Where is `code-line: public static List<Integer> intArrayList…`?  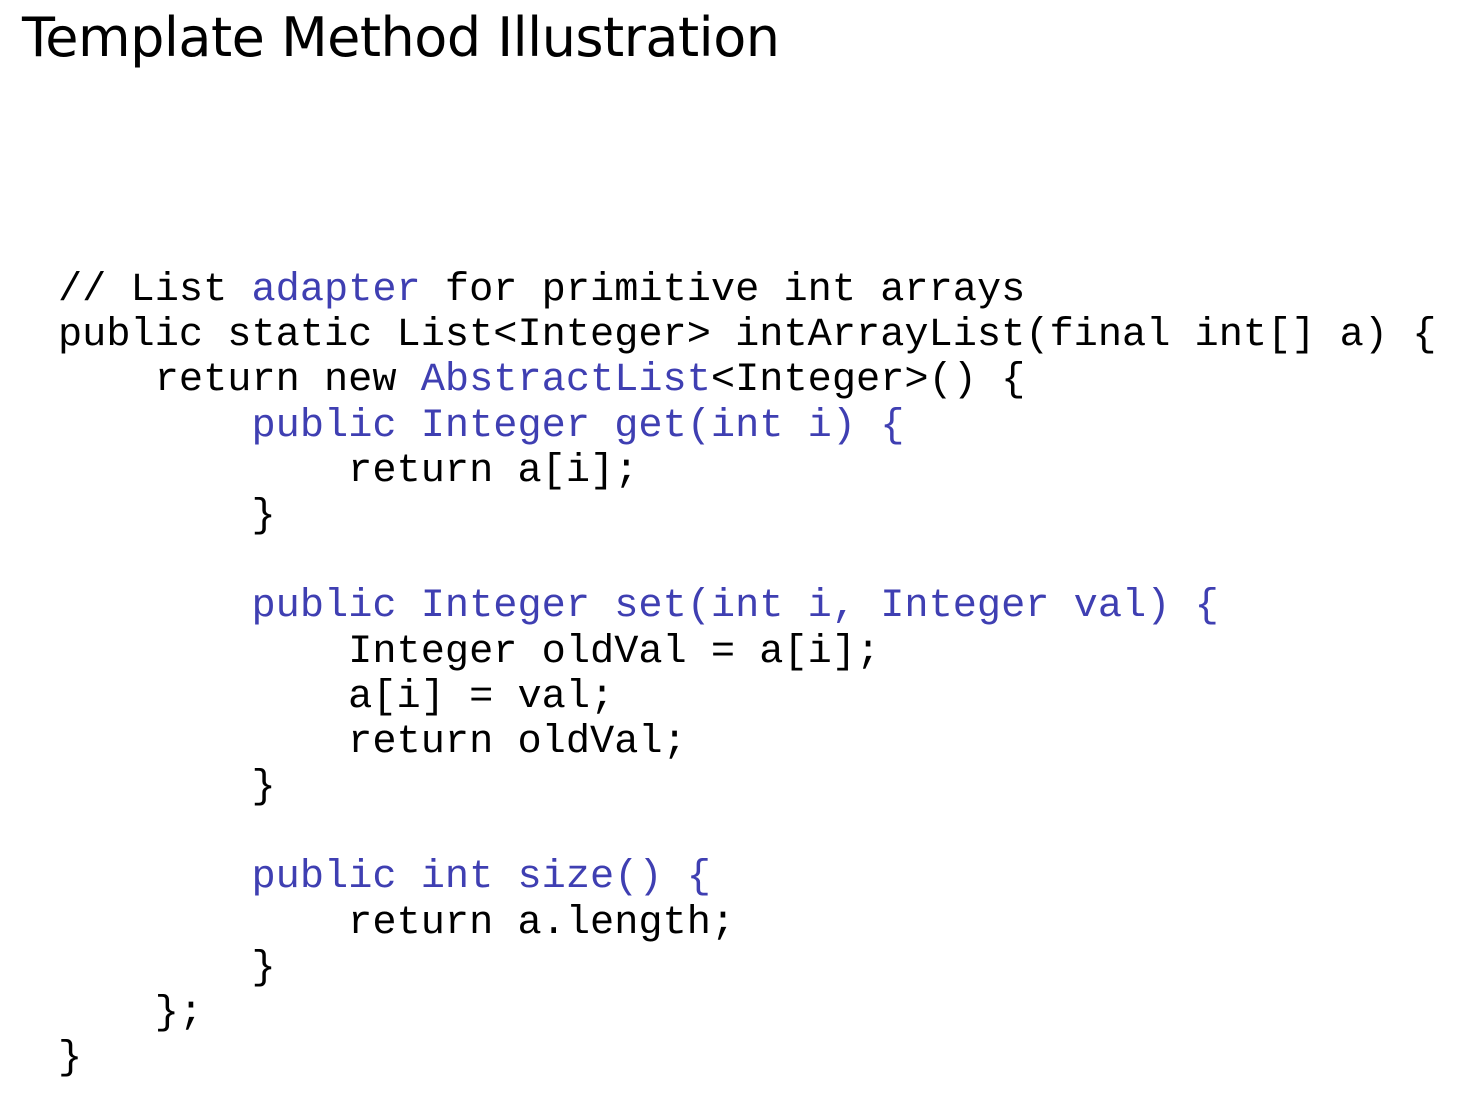 code-line: public static List<Integer> intArrayList… is located at coordinates (747, 335).